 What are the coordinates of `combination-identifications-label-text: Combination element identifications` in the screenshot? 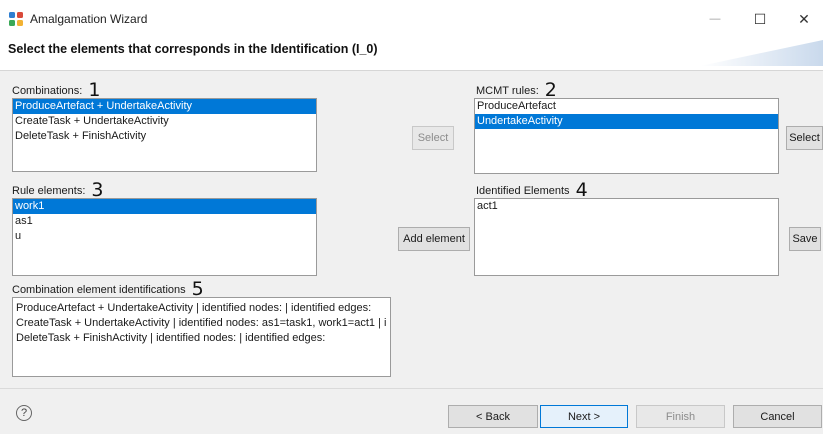 It's located at (99, 290).